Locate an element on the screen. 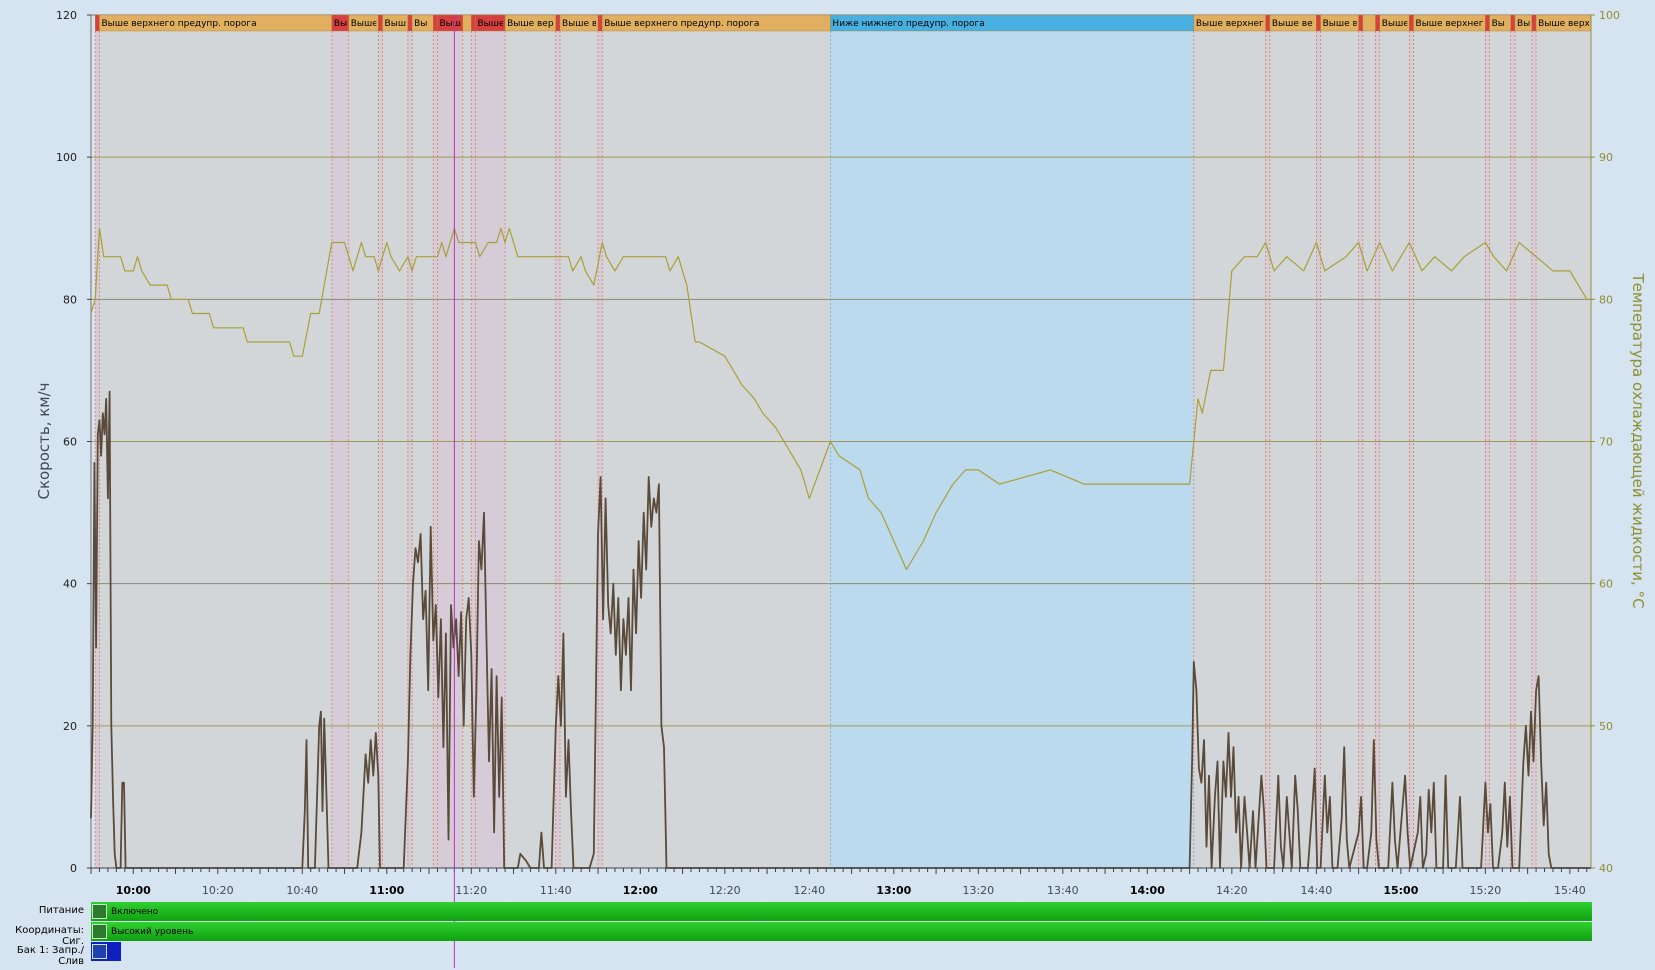  x-tick-label-1040: 10:40 is located at coordinates (302, 890).